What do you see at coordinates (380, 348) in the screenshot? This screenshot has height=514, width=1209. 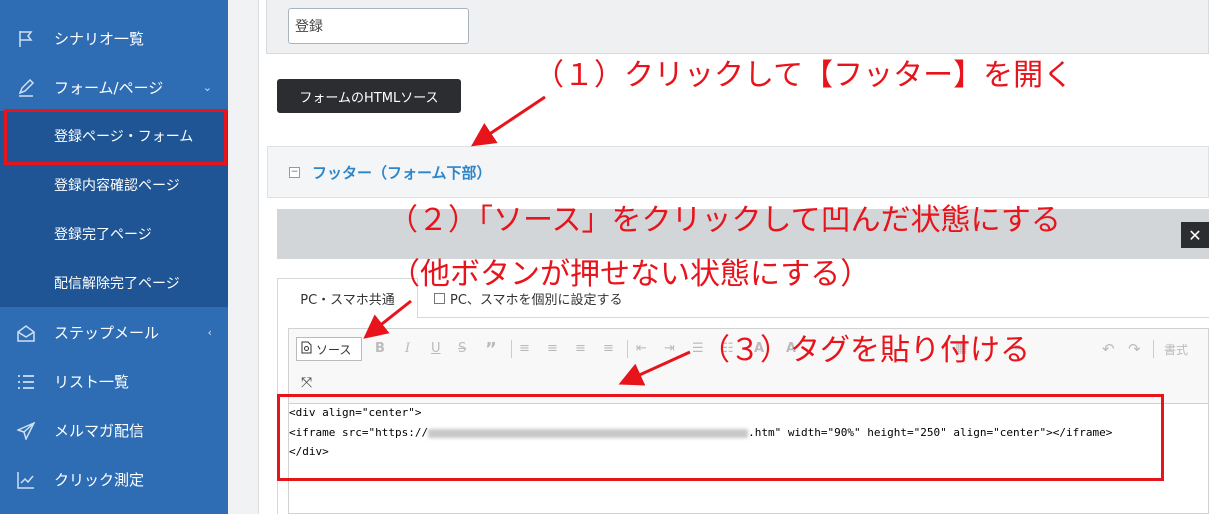 I see `bold-icon: B` at bounding box center [380, 348].